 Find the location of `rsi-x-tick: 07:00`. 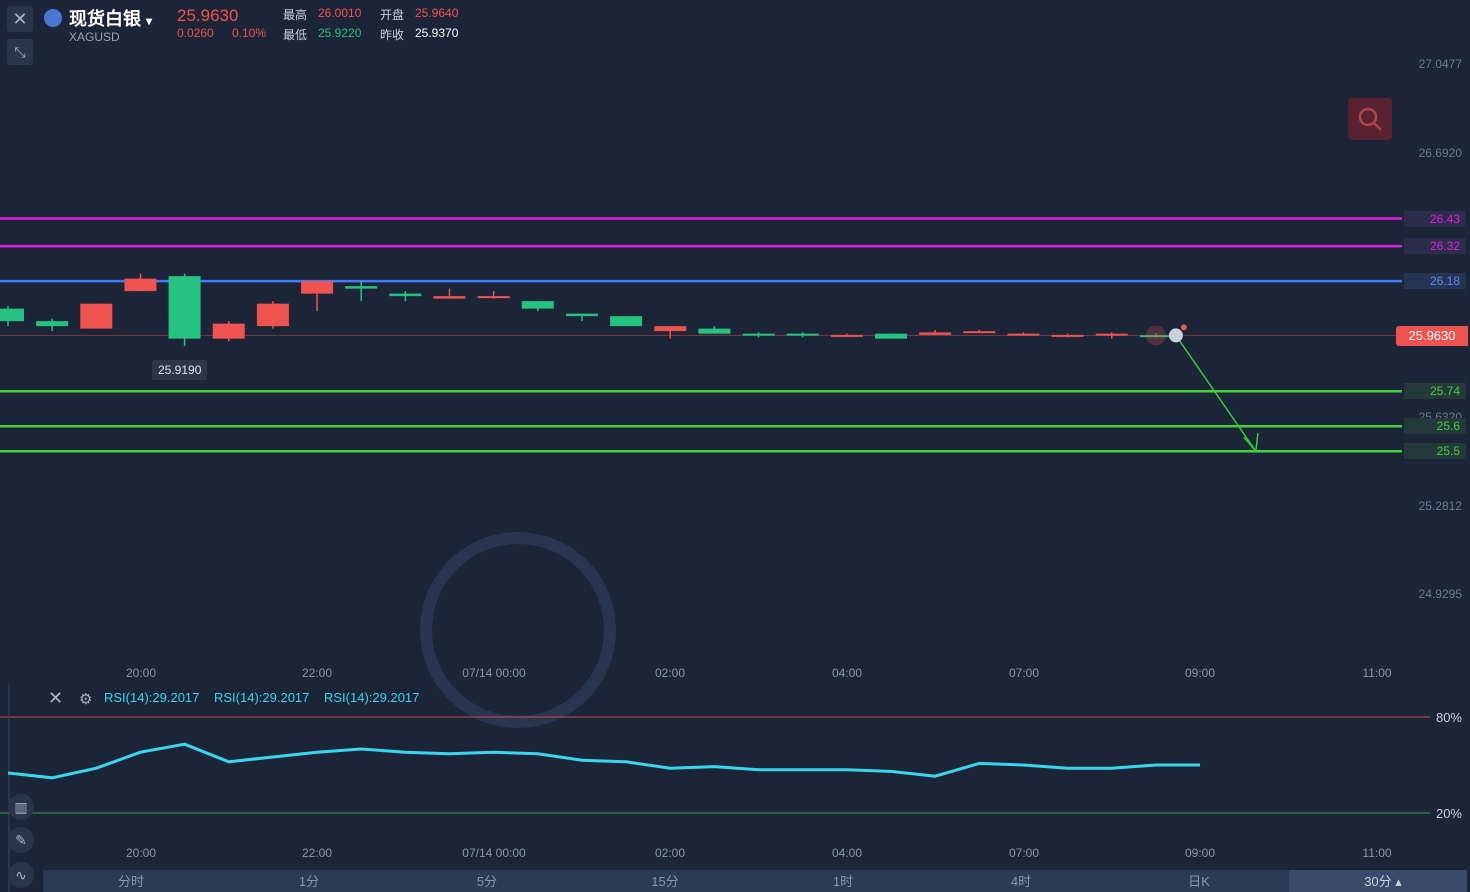

rsi-x-tick: 07:00 is located at coordinates (1024, 853).